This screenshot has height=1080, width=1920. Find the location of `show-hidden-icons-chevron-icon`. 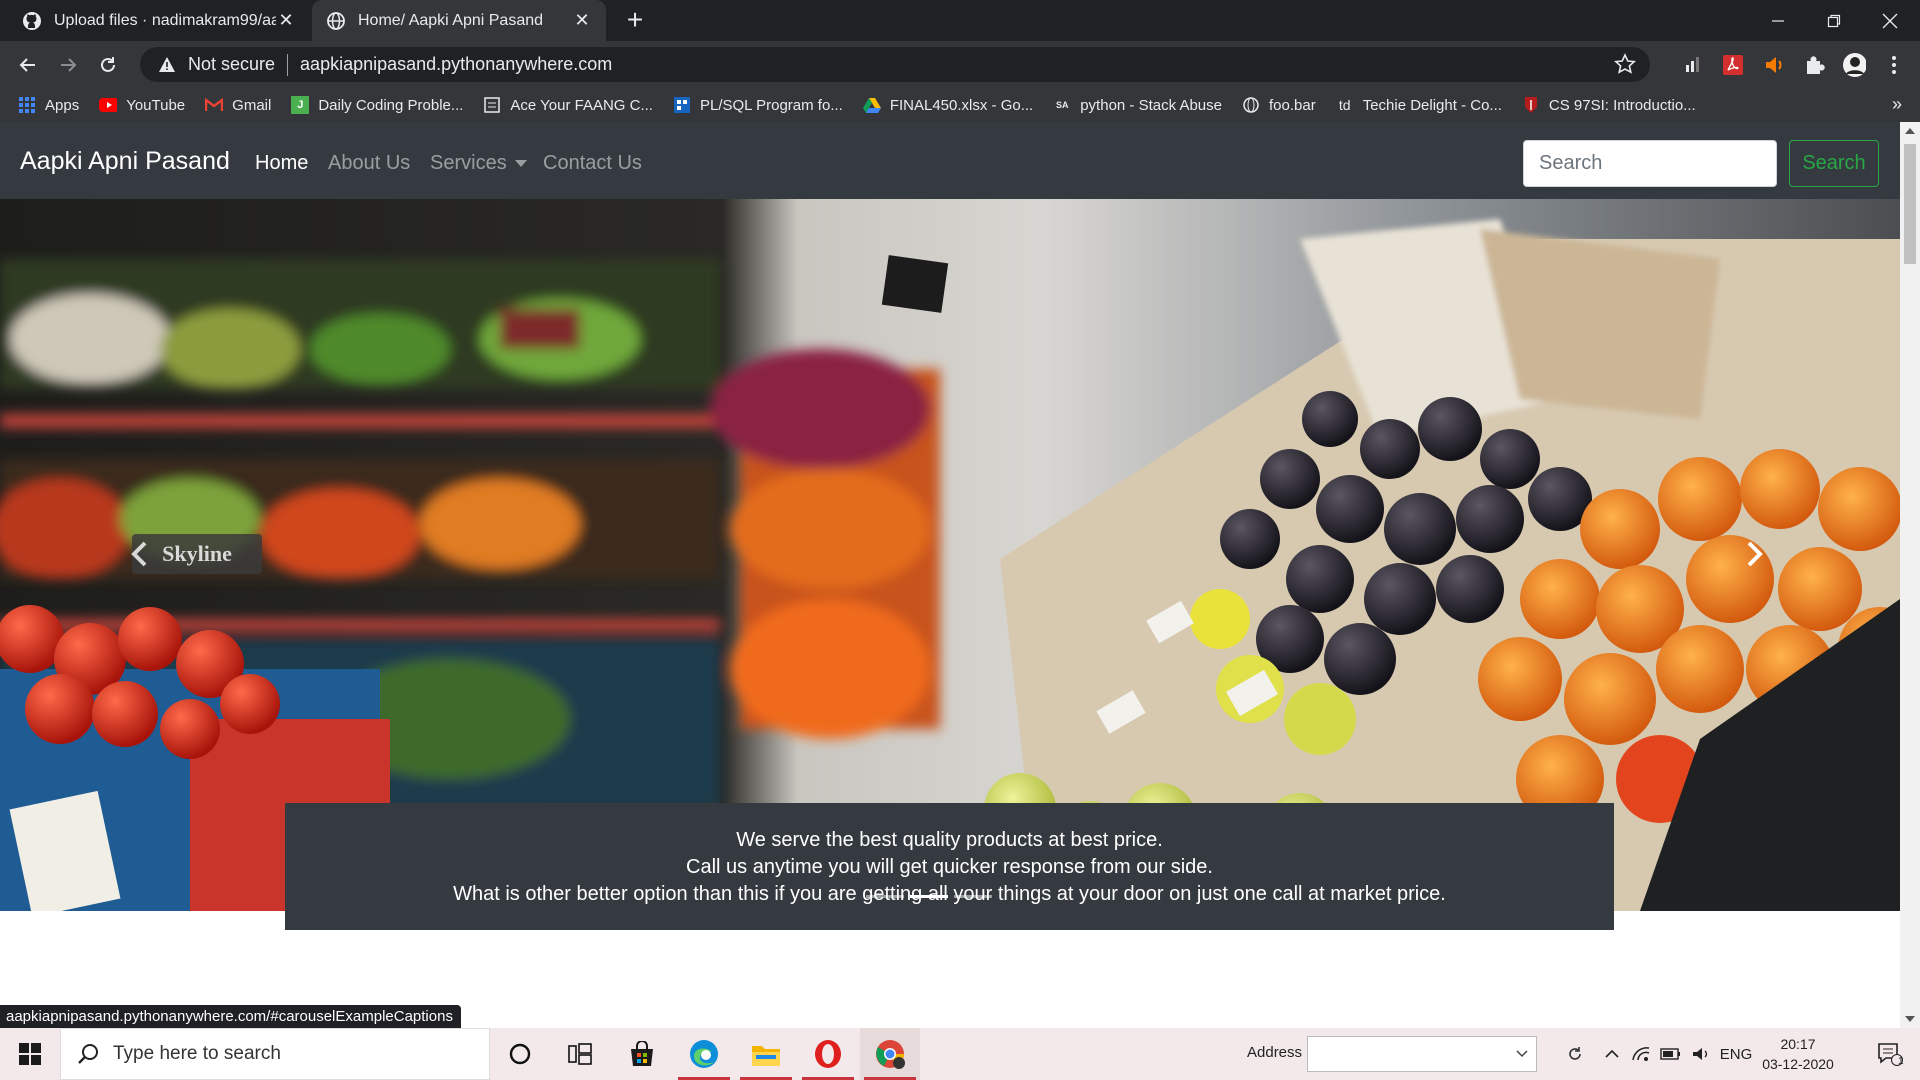

show-hidden-icons-chevron-icon is located at coordinates (1612, 1054).